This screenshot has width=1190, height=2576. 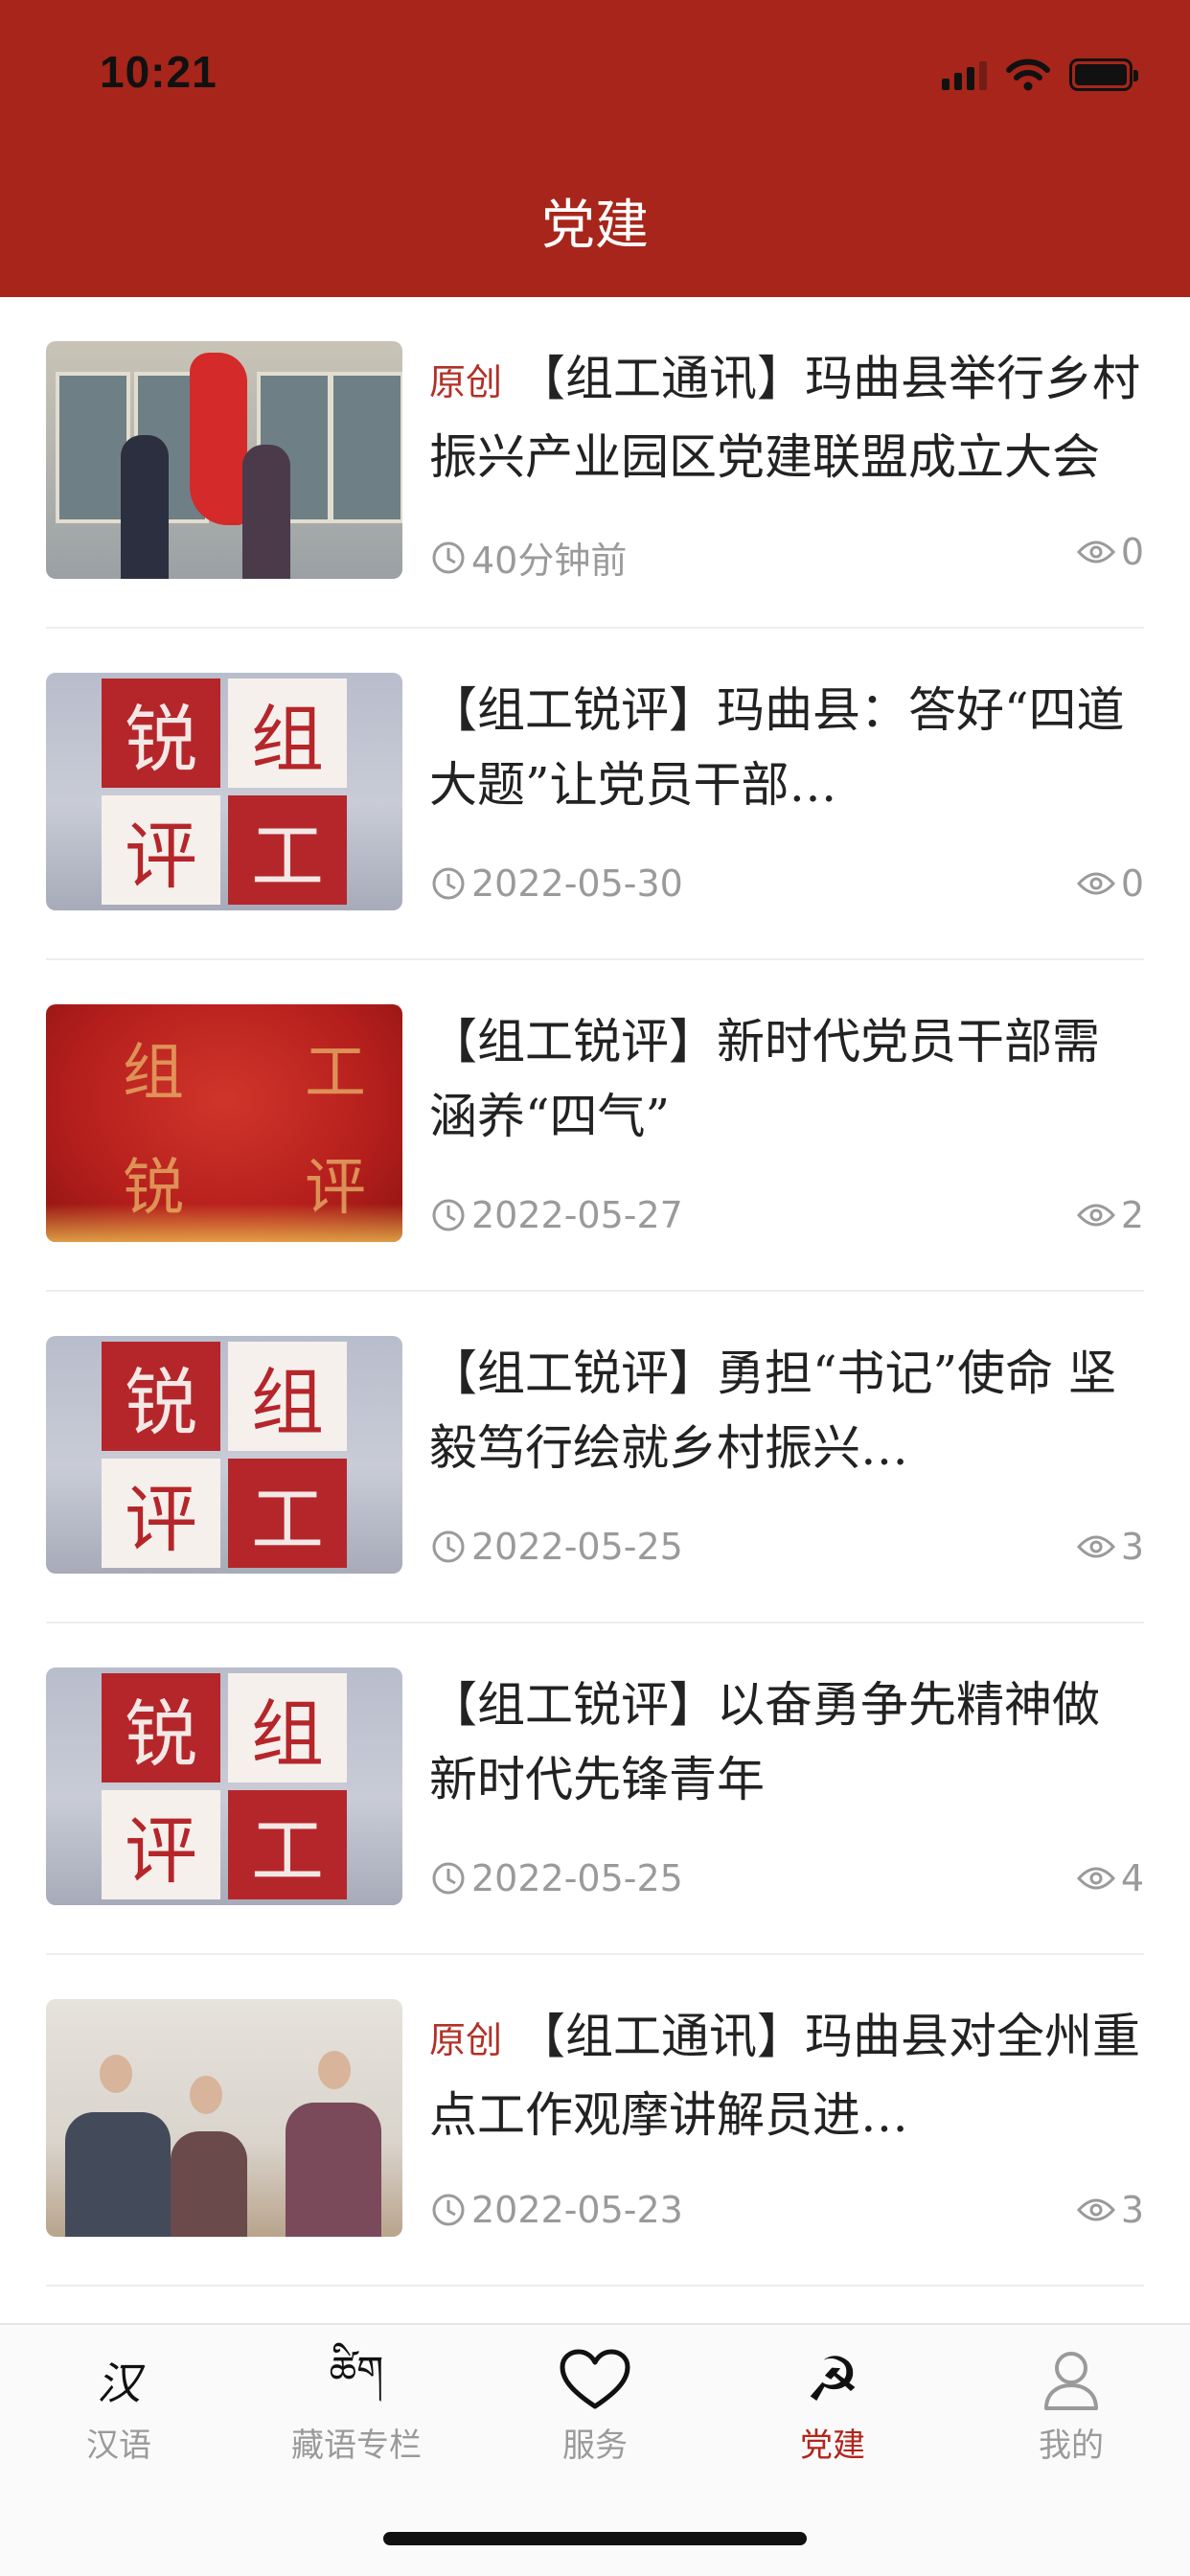 I want to click on cellular-signal-icon, so click(x=965, y=74).